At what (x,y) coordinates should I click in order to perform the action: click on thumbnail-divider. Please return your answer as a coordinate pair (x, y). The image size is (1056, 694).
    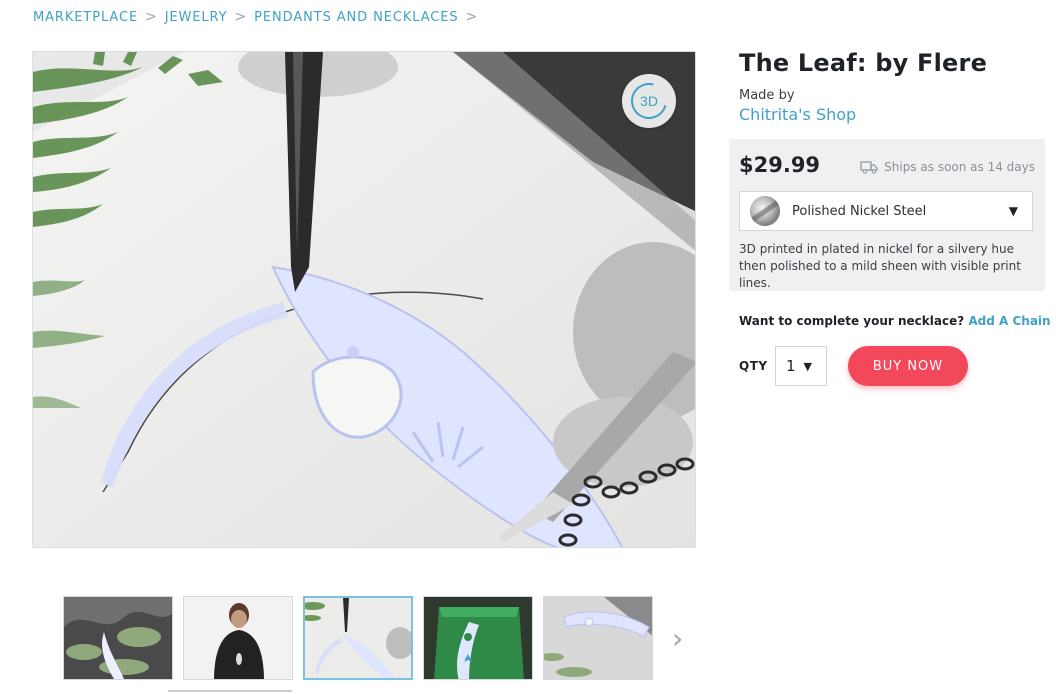
    Looking at the image, I should click on (230, 691).